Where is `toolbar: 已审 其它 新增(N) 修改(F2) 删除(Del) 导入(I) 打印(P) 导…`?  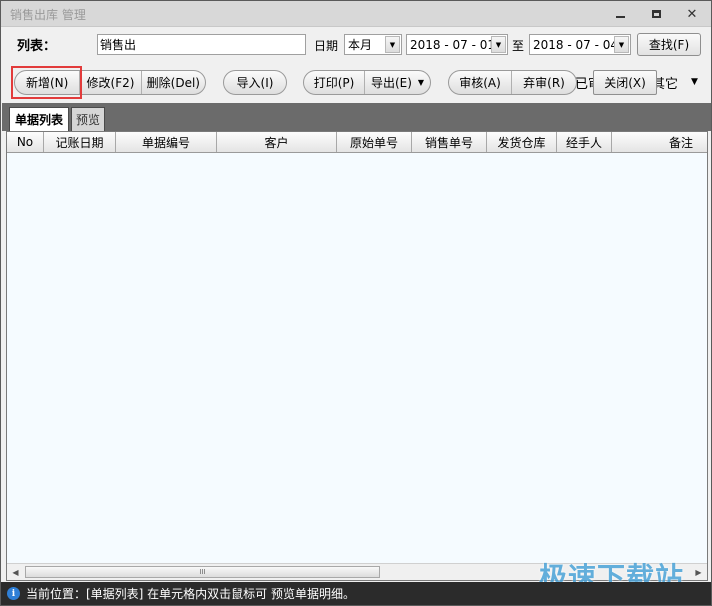
toolbar: 已审 其它 新增(N) 修改(F2) 删除(Del) 导入(I) 打印(P) 导… is located at coordinates (356, 83).